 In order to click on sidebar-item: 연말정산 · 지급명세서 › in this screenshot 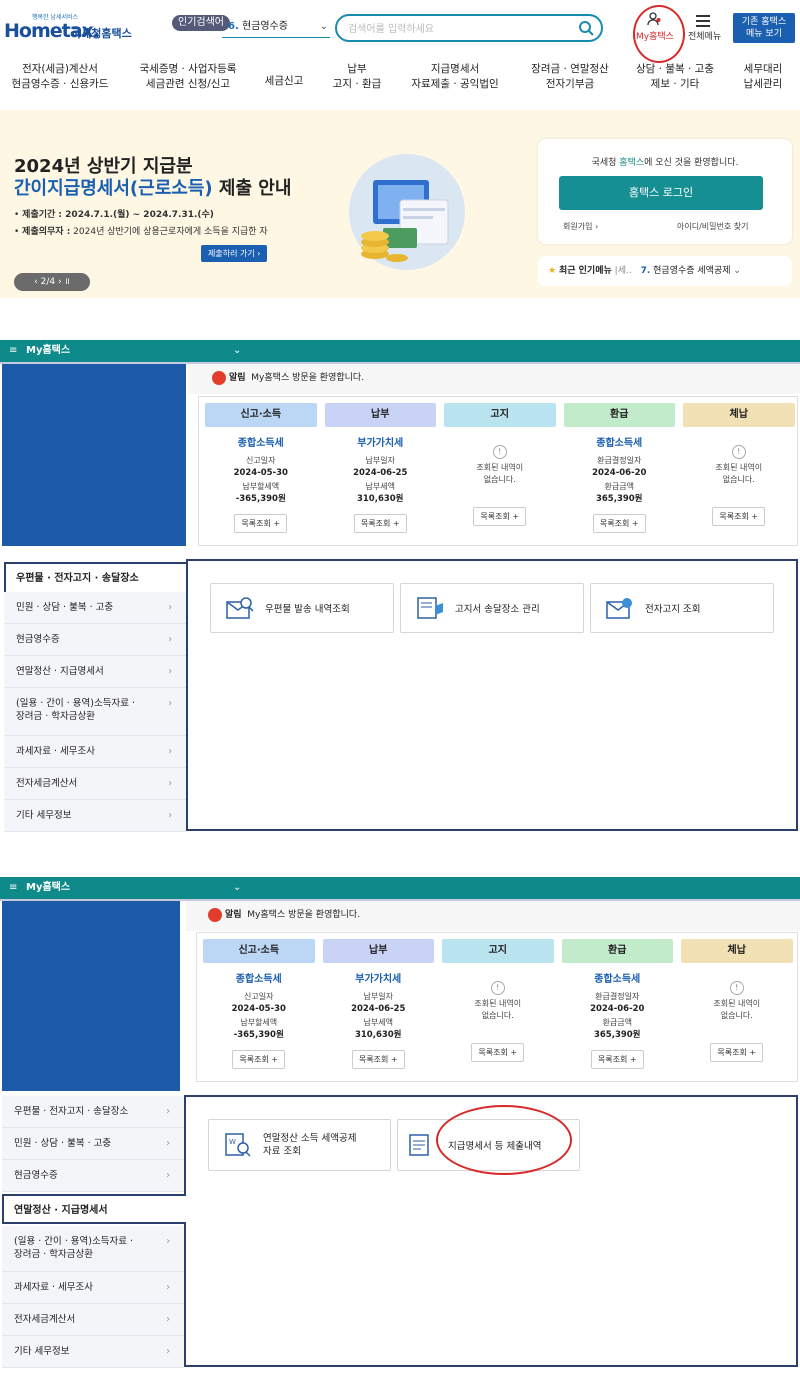, I will do `click(95, 672)`.